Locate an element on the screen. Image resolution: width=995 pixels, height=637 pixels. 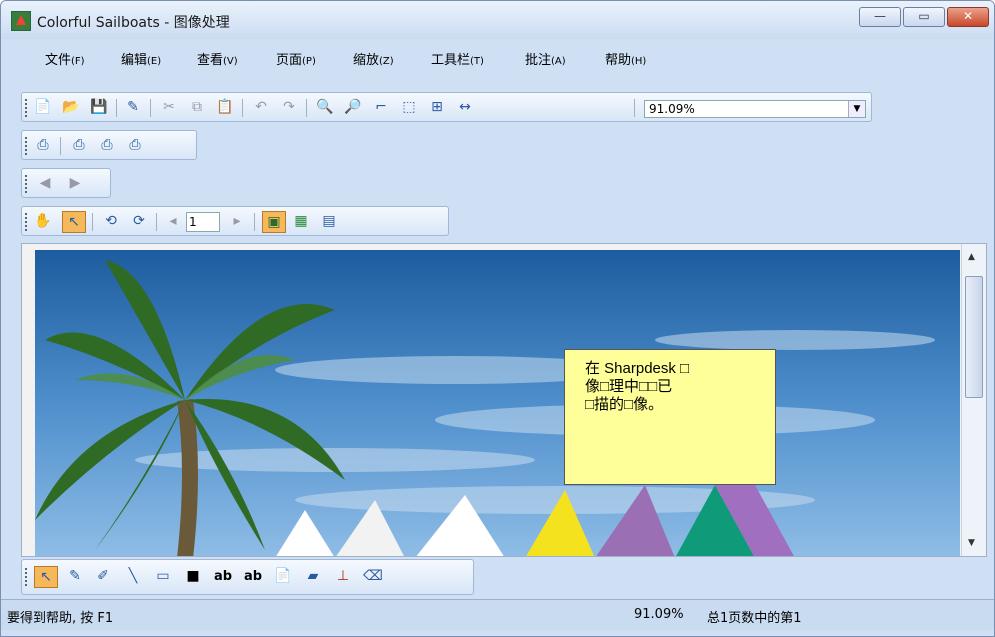
scroll-up-icon: ▲ is located at coordinates (971, 257).